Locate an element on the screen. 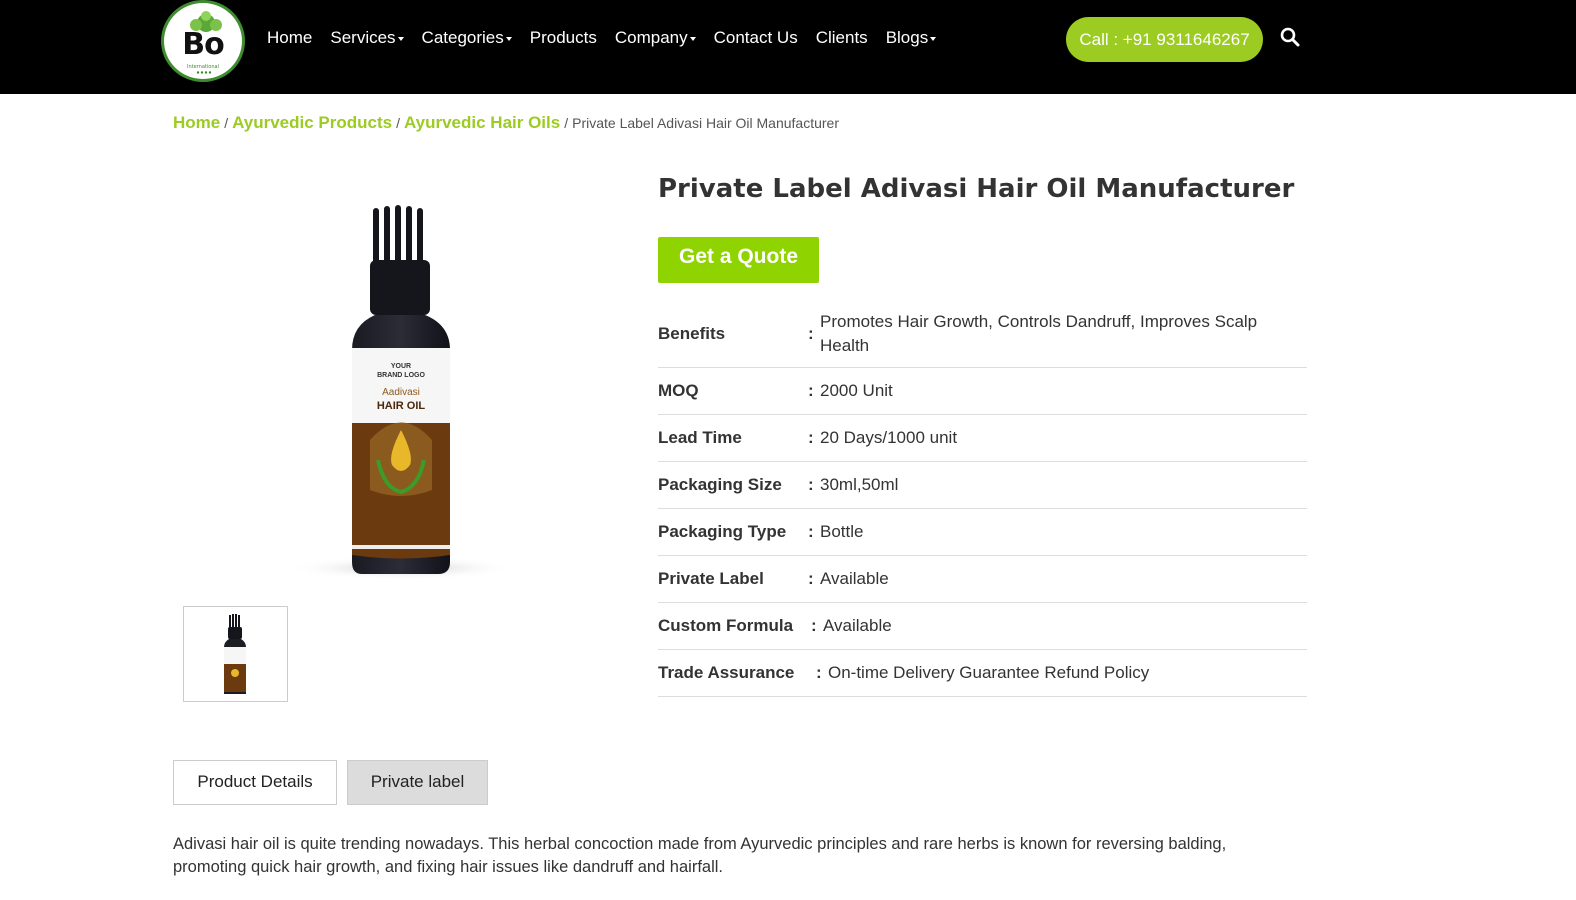 The width and height of the screenshot is (1576, 900). nav-home: Home is located at coordinates (289, 39).